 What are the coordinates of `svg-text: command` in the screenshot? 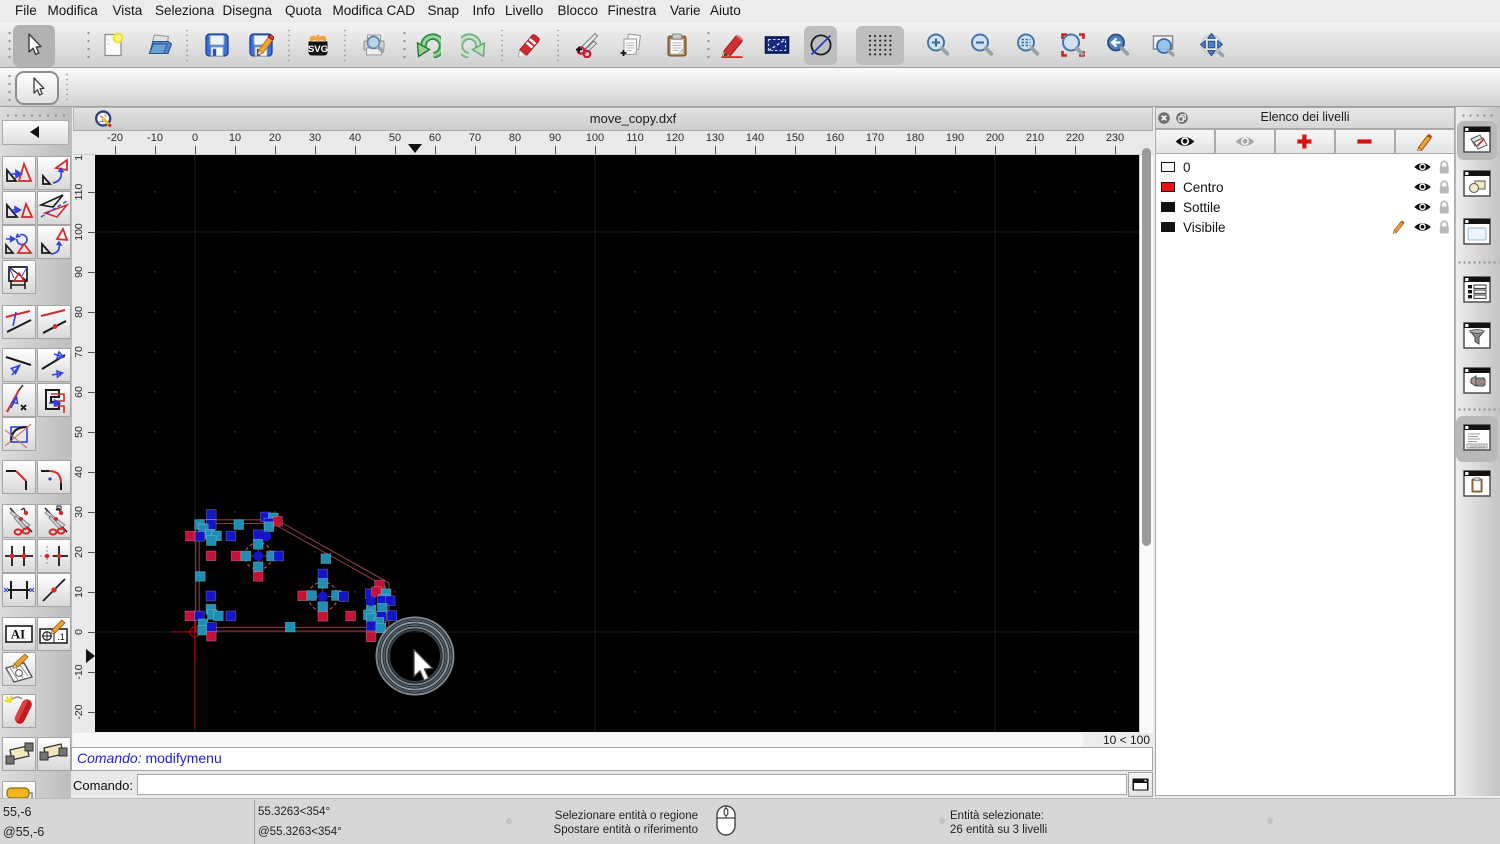 It's located at (1476, 446).